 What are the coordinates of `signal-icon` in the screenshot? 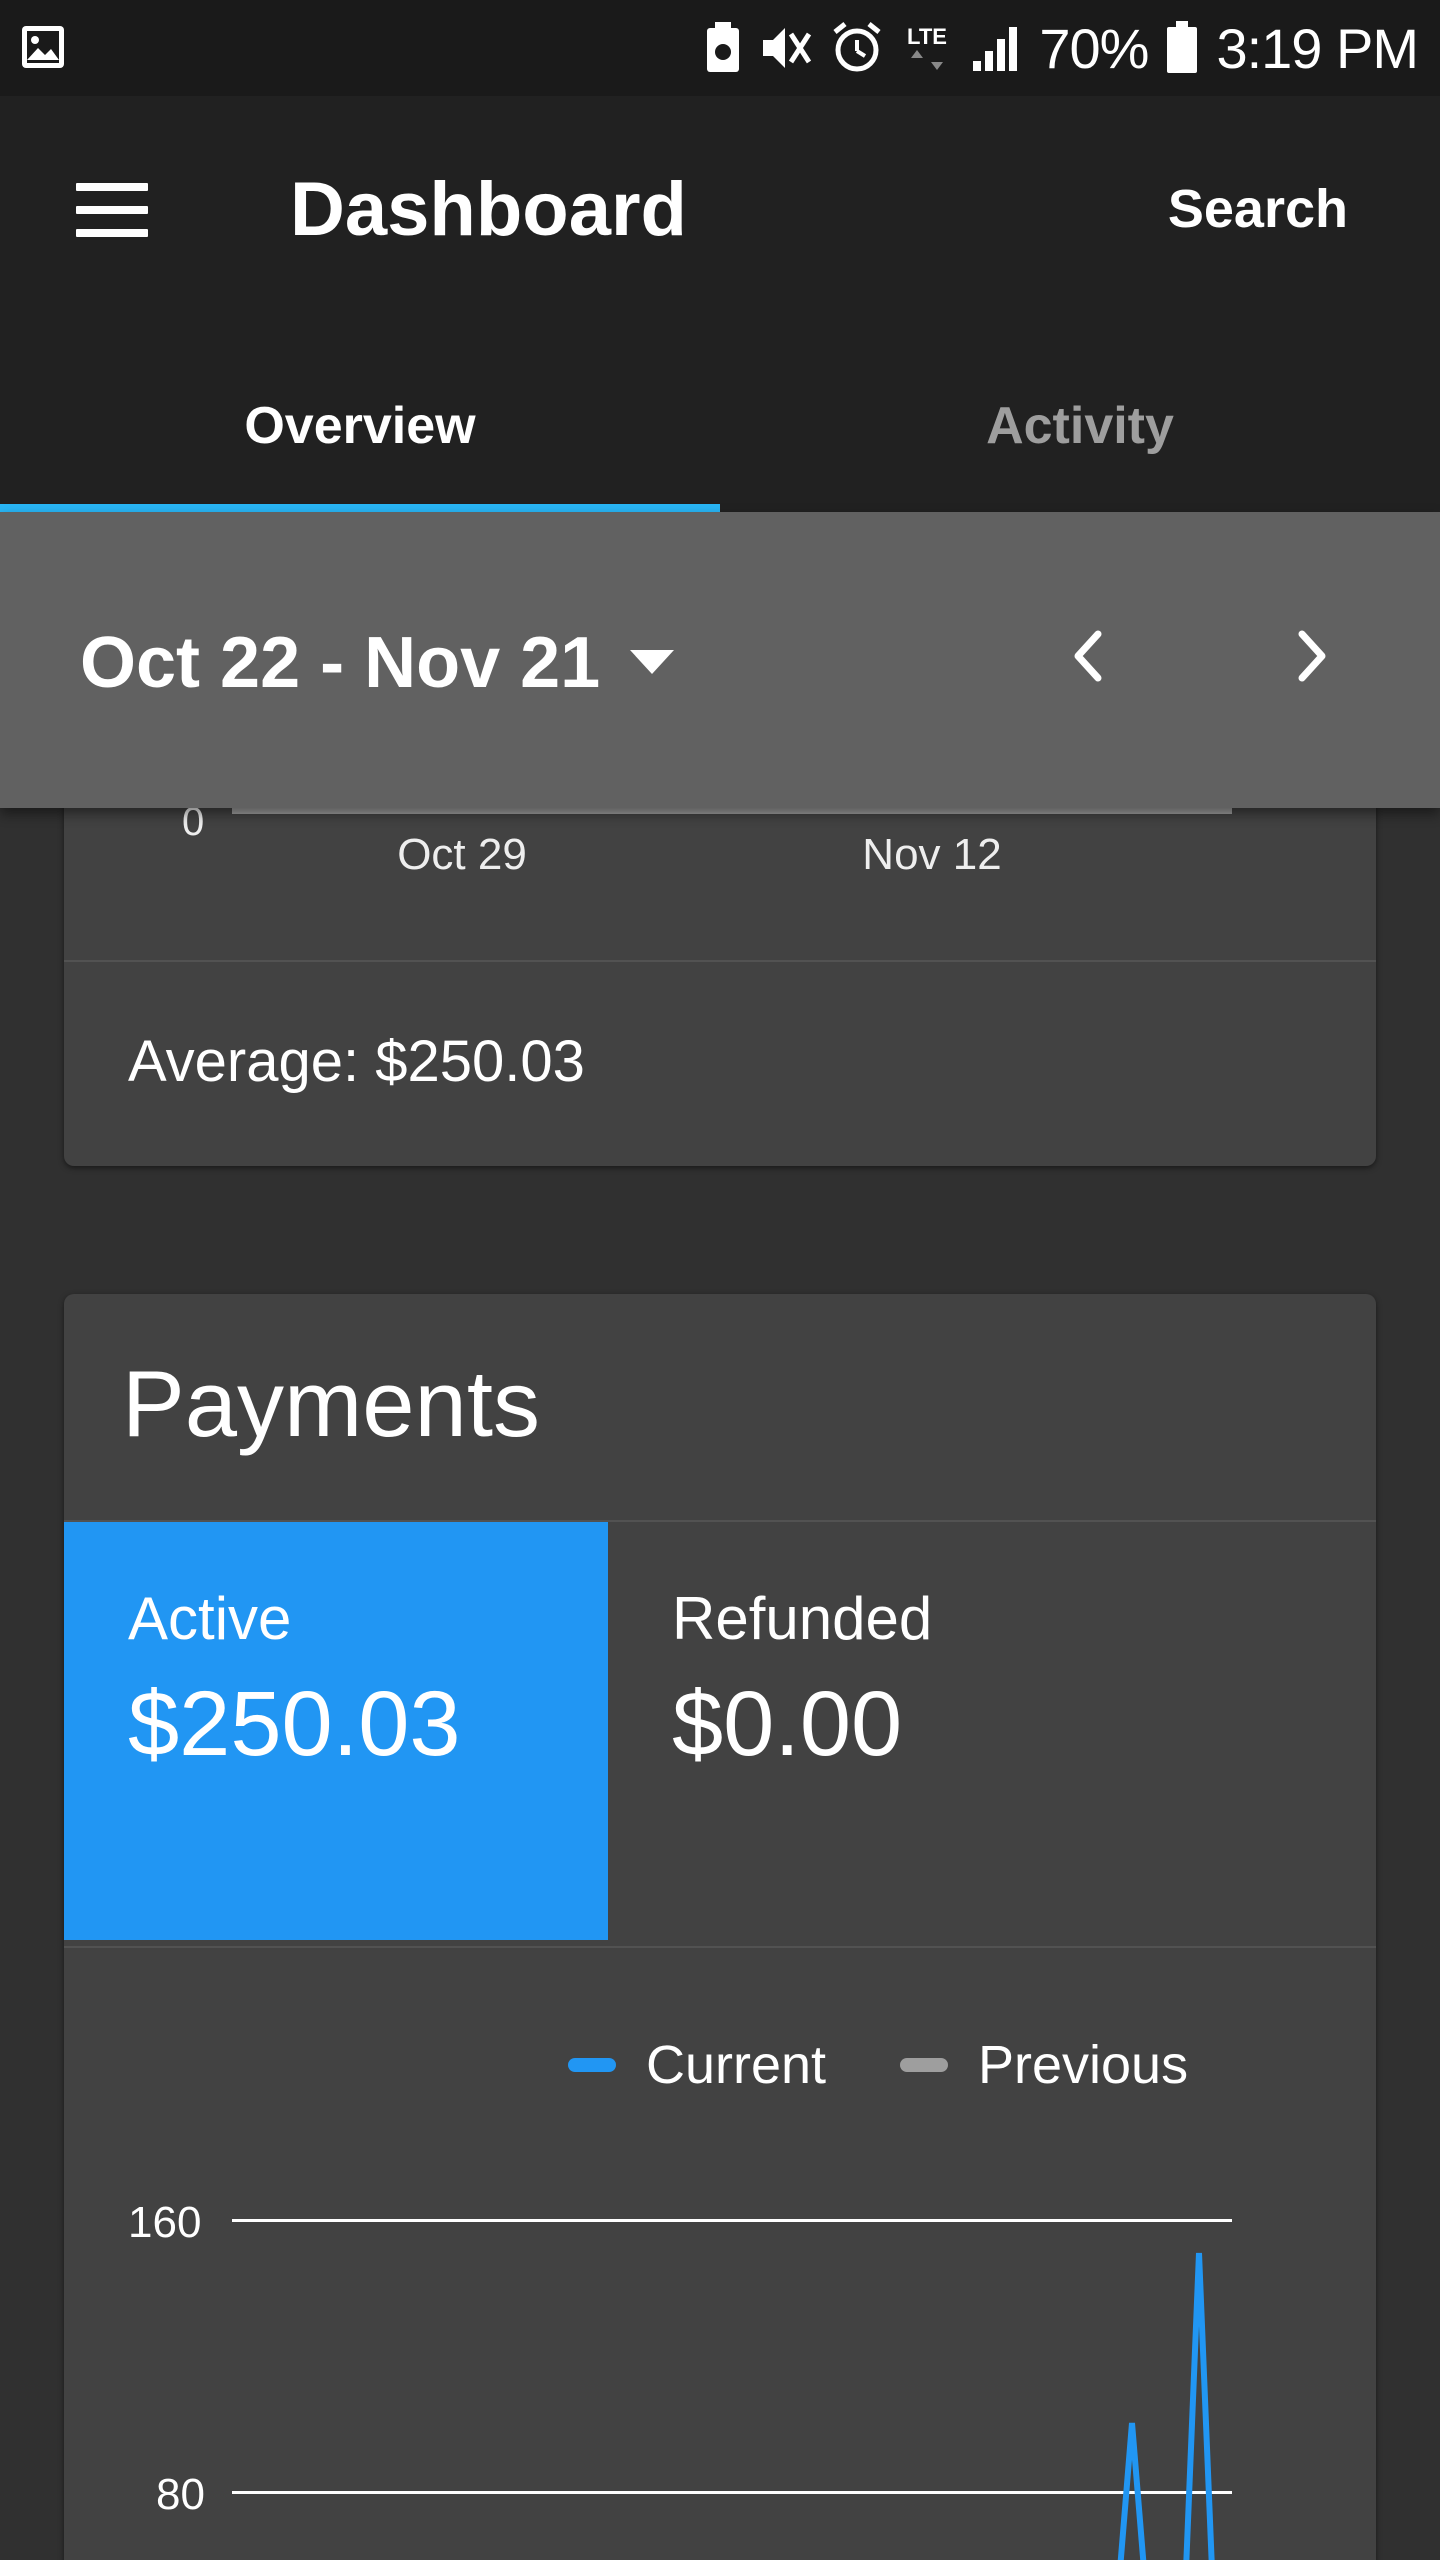 It's located at (996, 48).